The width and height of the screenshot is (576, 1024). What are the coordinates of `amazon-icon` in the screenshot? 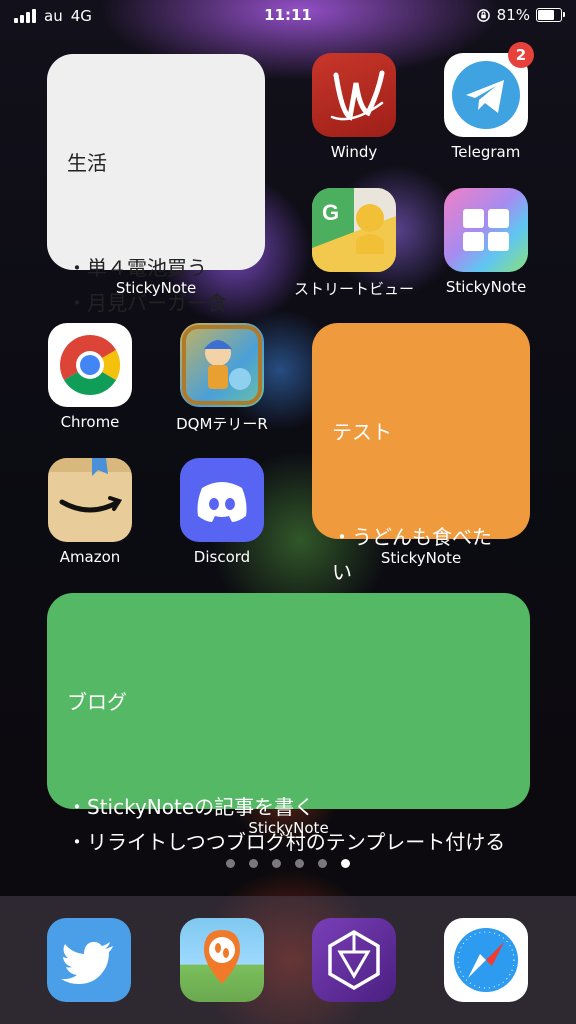 It's located at (90, 500).